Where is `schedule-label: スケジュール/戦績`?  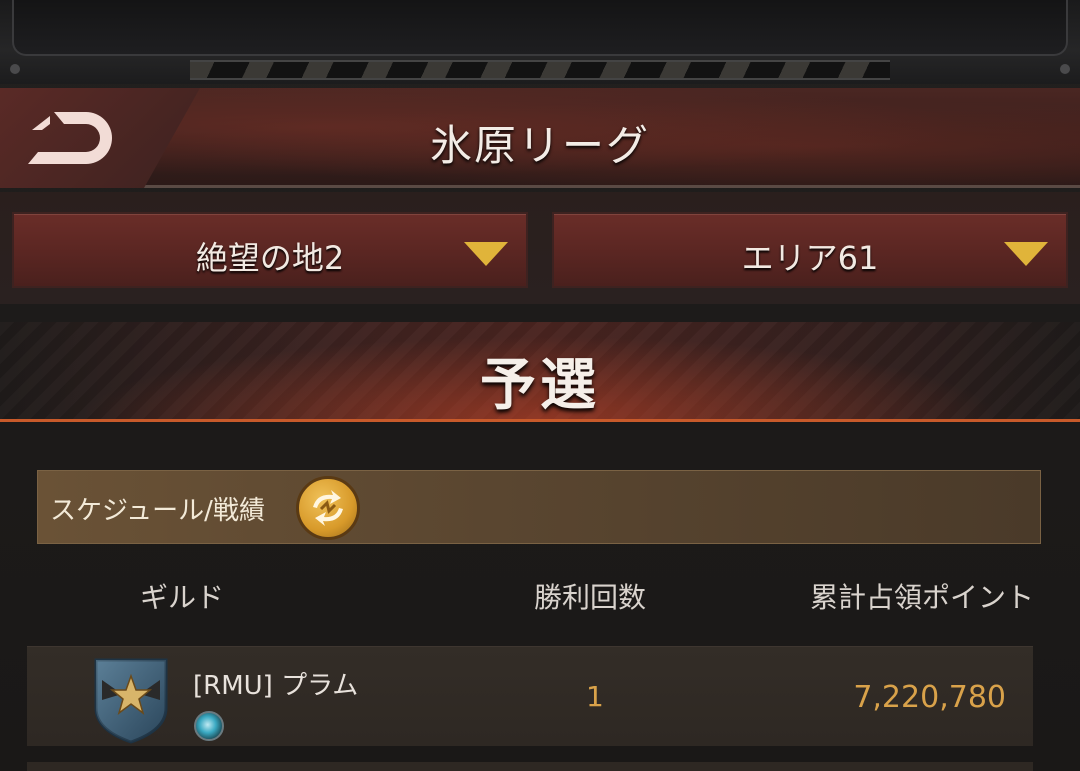 schedule-label: スケジュール/戦績 is located at coordinates (157, 511).